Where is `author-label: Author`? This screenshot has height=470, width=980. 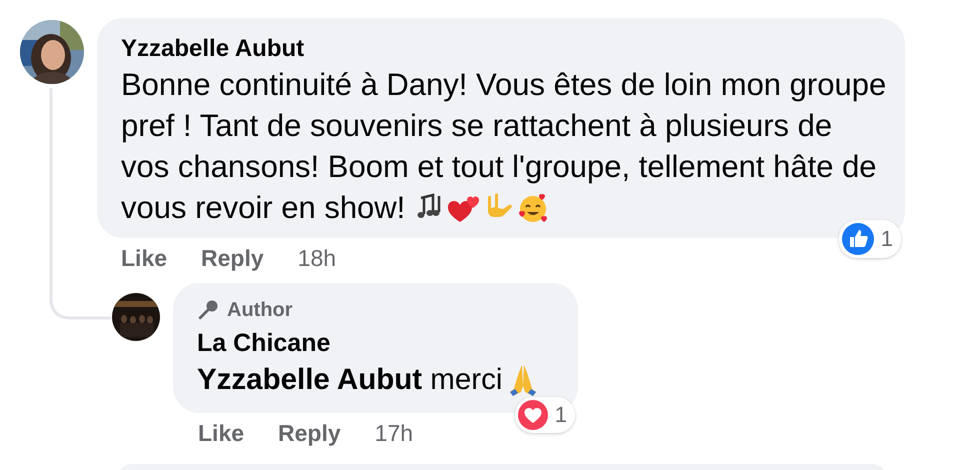 author-label: Author is located at coordinates (260, 310).